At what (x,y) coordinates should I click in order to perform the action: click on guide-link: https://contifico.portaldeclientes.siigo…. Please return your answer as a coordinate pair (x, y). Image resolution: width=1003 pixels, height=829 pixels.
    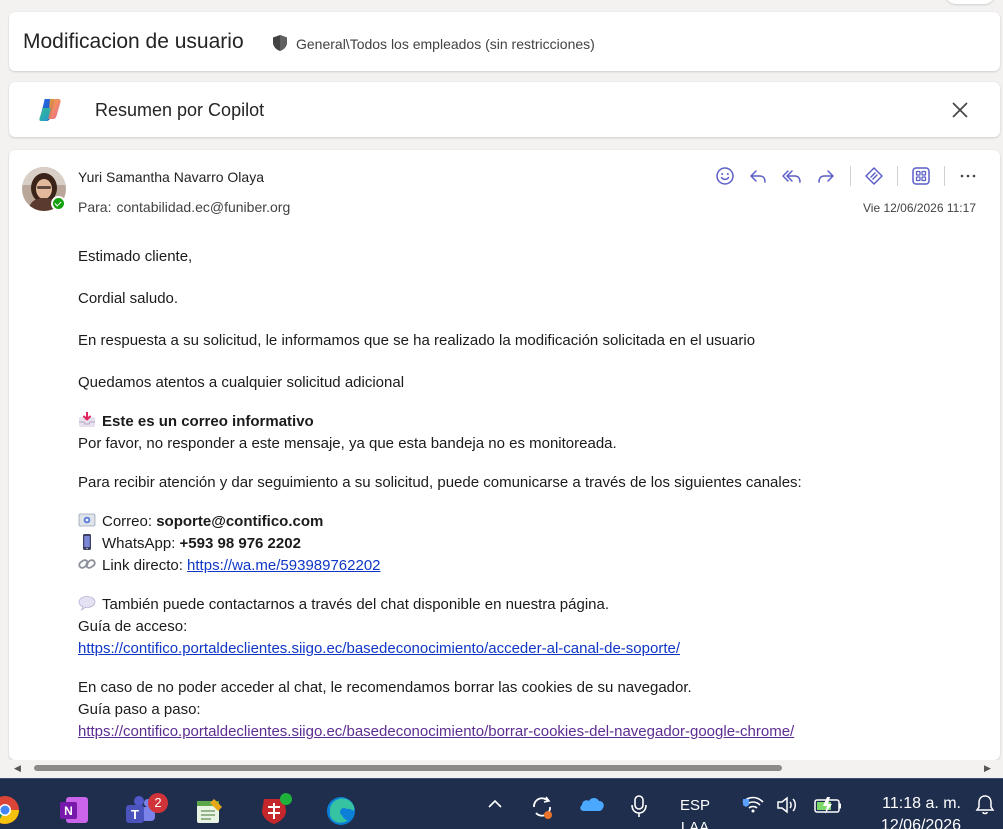
    Looking at the image, I should click on (379, 648).